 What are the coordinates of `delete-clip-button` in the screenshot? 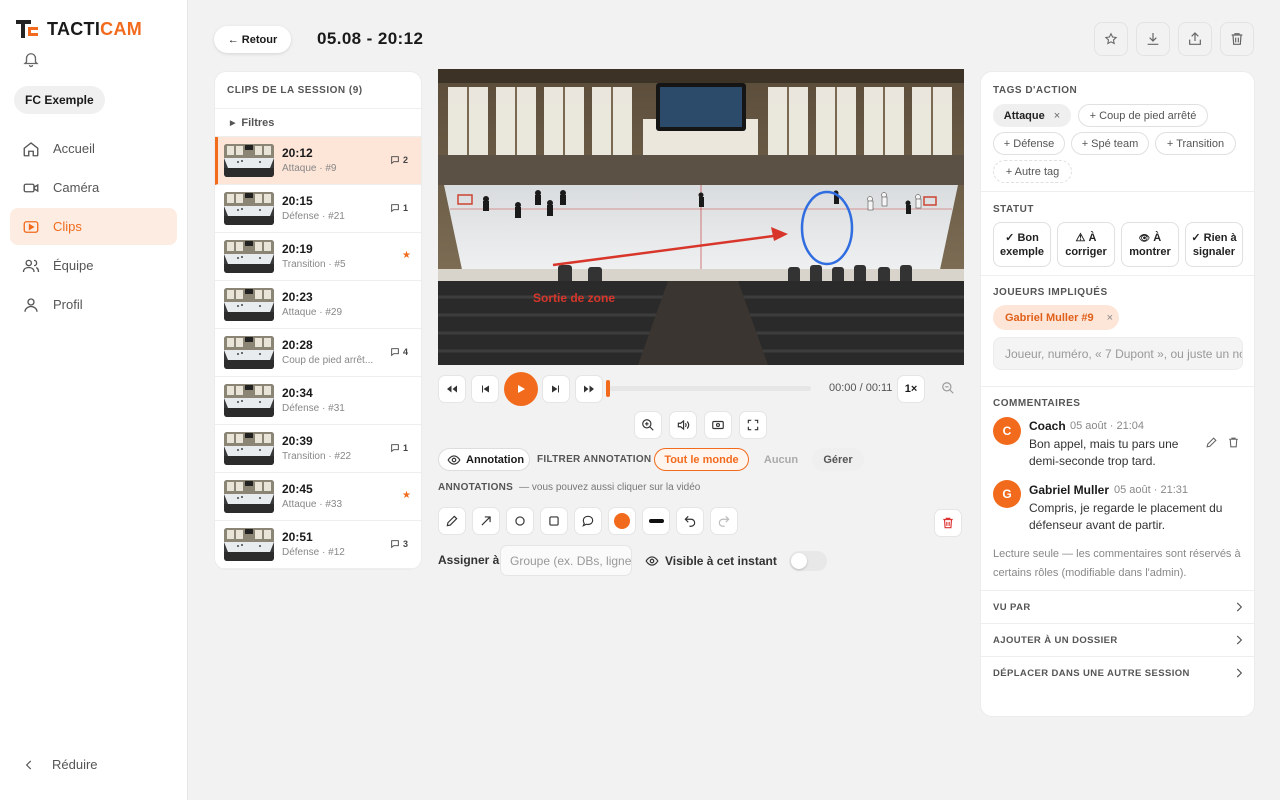 It's located at (1237, 39).